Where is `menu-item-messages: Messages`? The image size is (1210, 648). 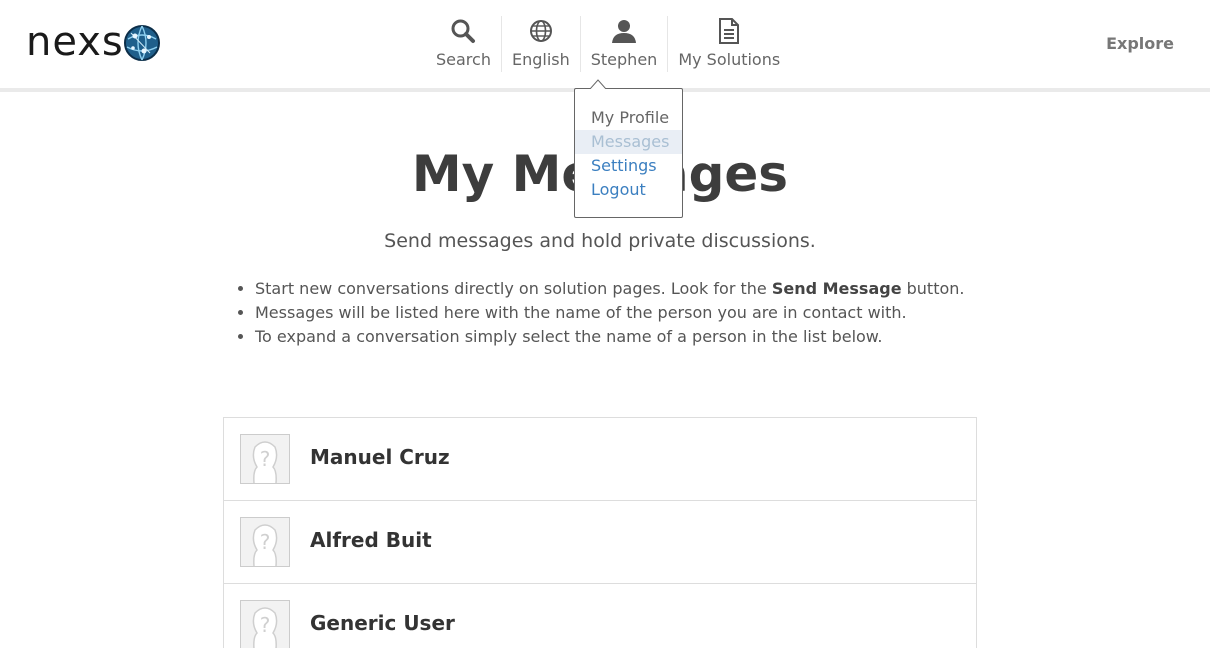
menu-item-messages: Messages is located at coordinates (628, 142).